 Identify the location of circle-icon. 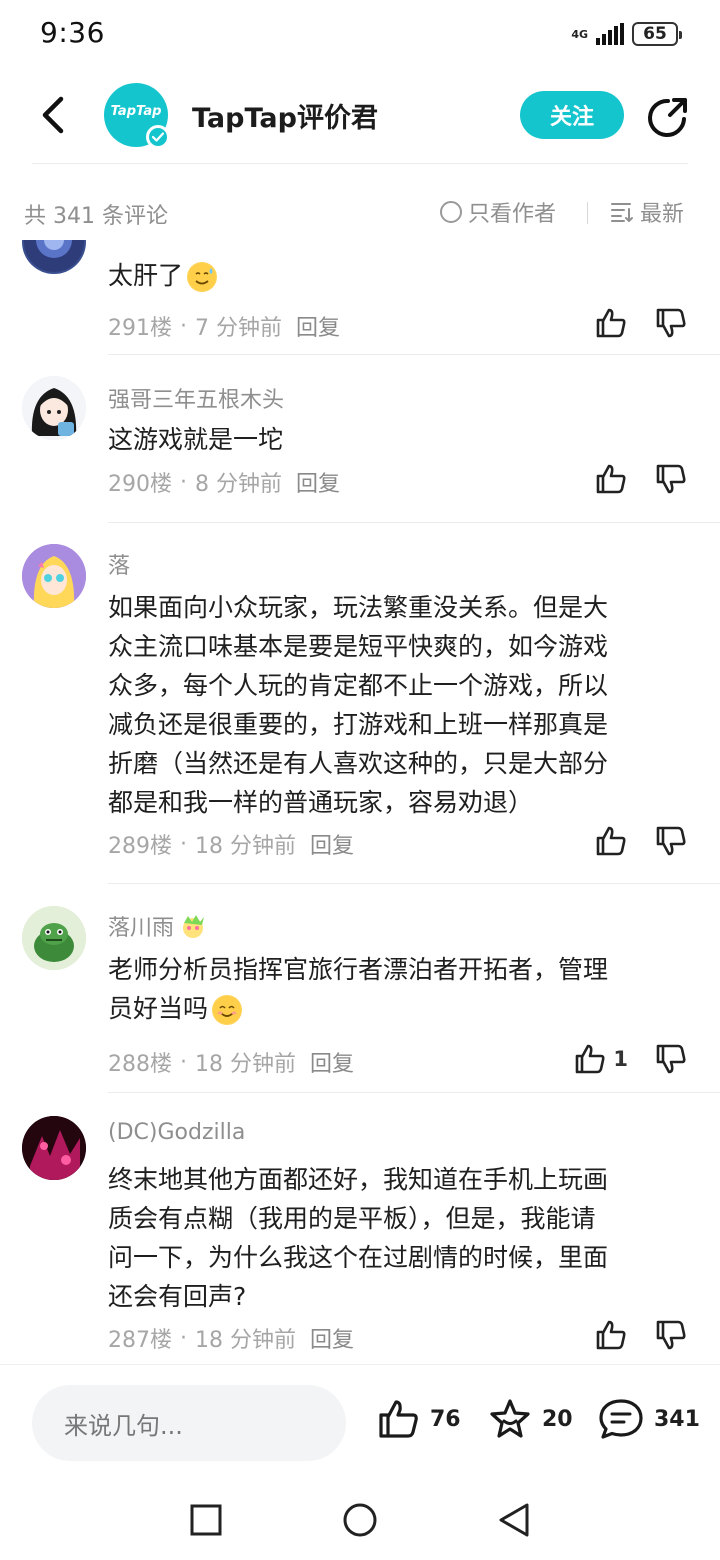
(360, 1520).